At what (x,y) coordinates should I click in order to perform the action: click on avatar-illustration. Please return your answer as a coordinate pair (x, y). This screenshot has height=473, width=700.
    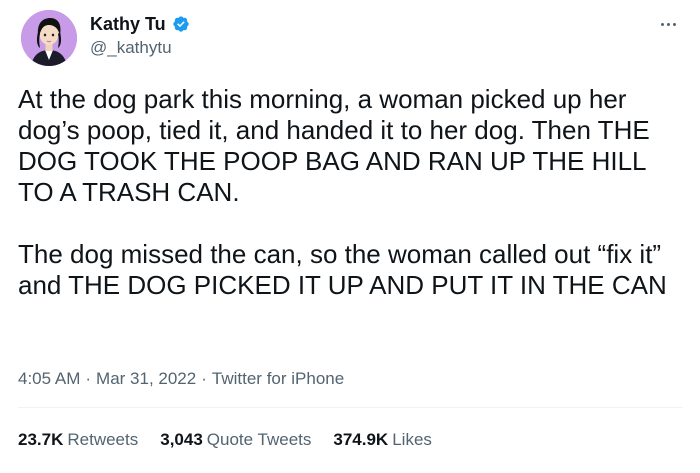
    Looking at the image, I should click on (49, 38).